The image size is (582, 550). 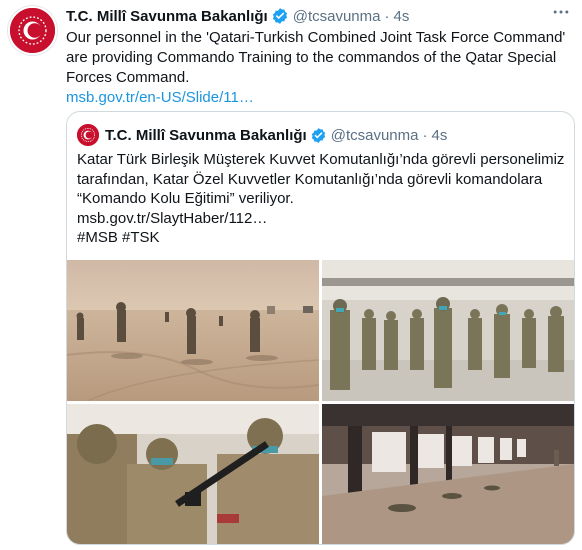 What do you see at coordinates (561, 15) in the screenshot?
I see `more-options-button` at bounding box center [561, 15].